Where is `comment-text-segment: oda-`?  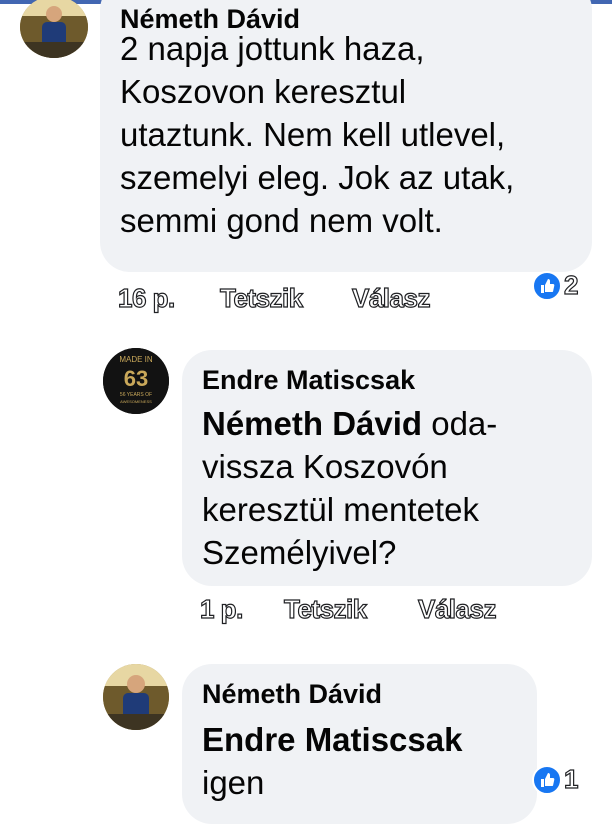
comment-text-segment: oda- is located at coordinates (460, 423).